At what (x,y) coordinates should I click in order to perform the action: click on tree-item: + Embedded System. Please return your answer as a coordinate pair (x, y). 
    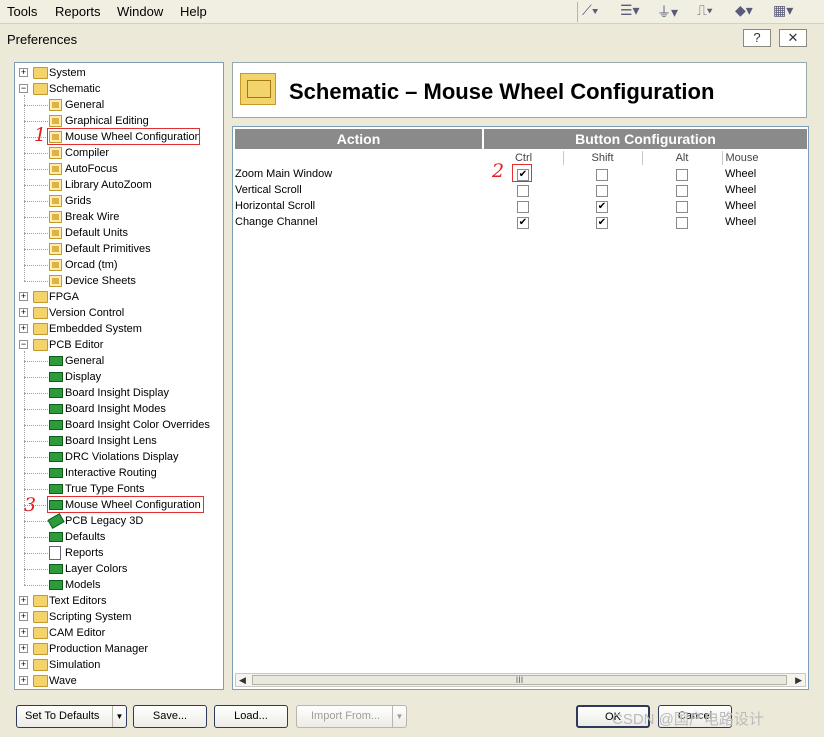
    Looking at the image, I should click on (119, 329).